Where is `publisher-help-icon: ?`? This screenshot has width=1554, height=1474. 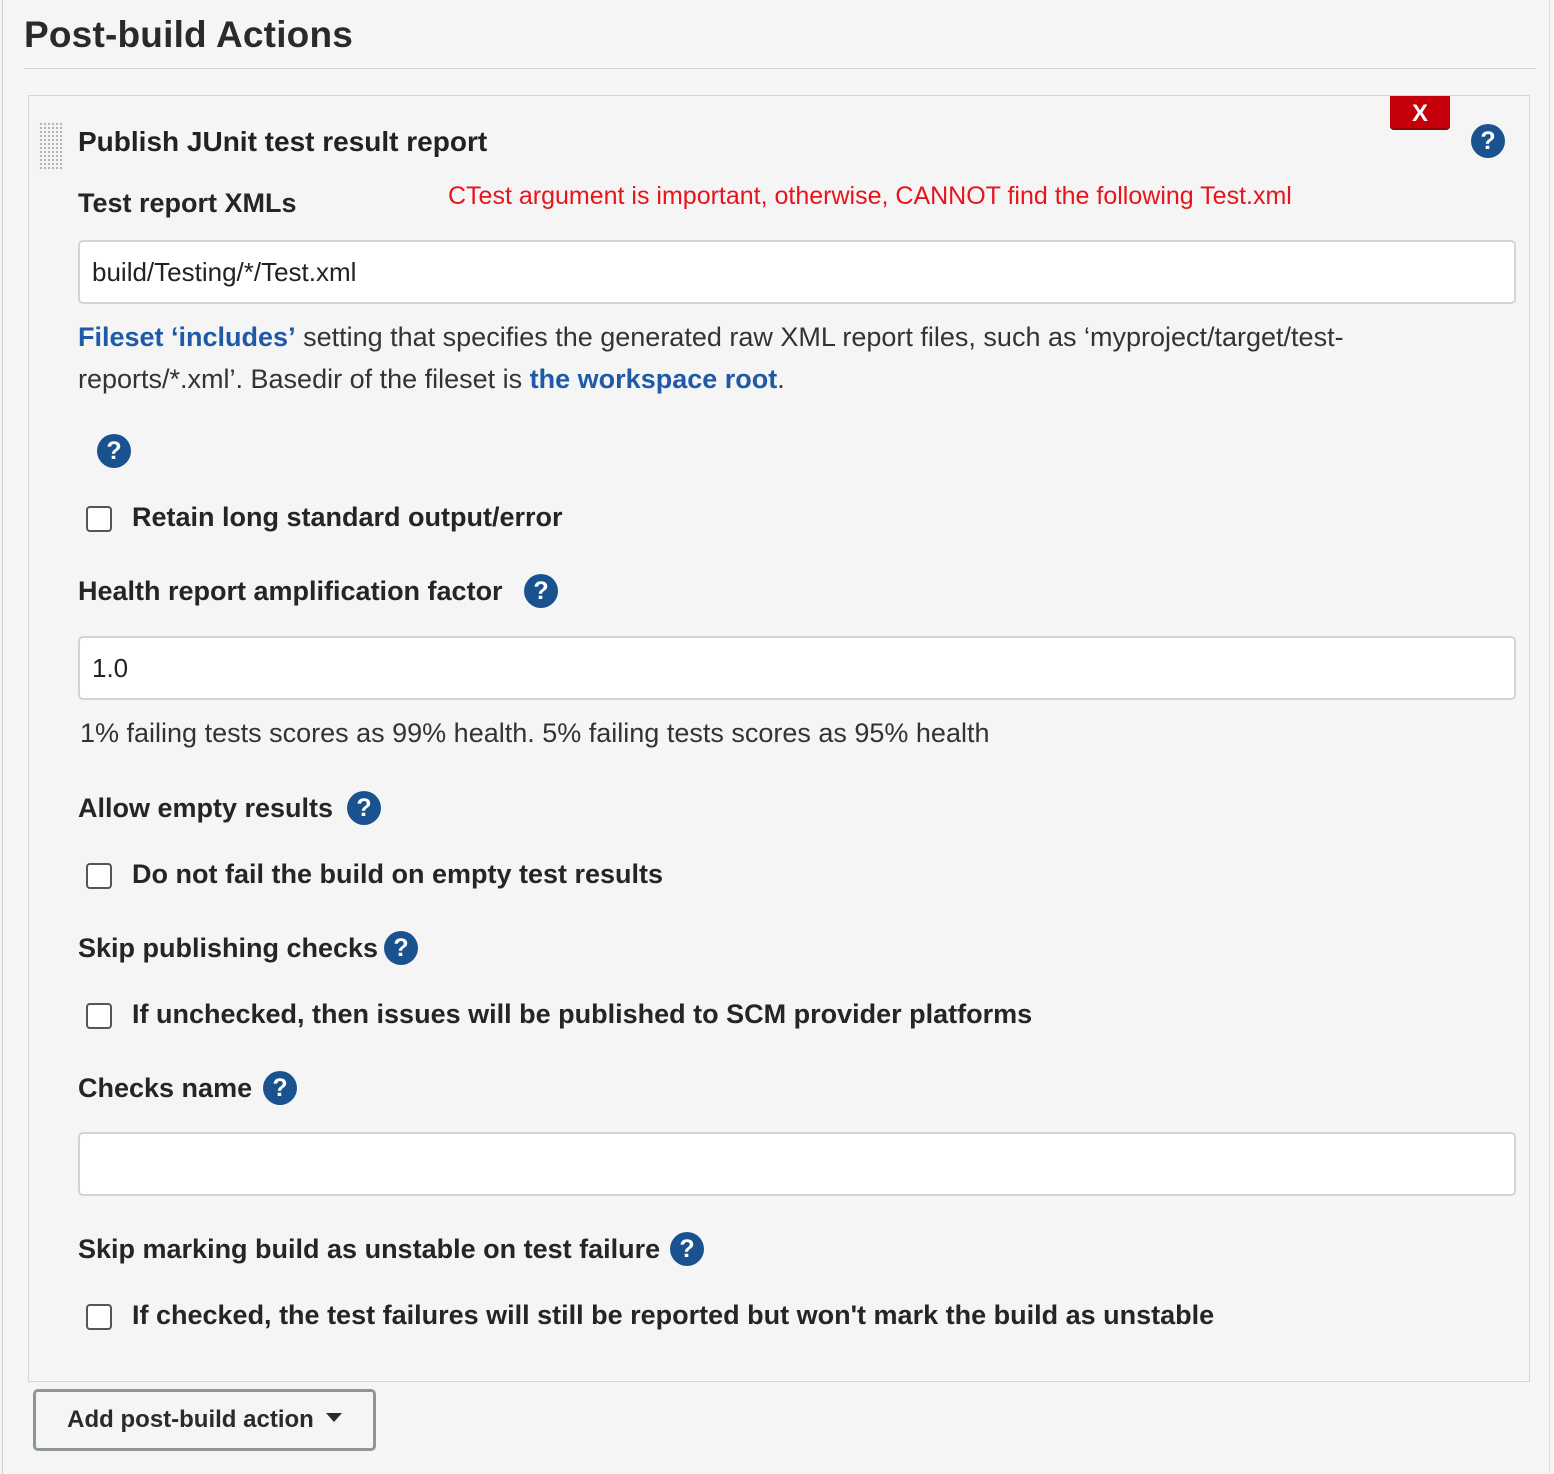 publisher-help-icon: ? is located at coordinates (1488, 141).